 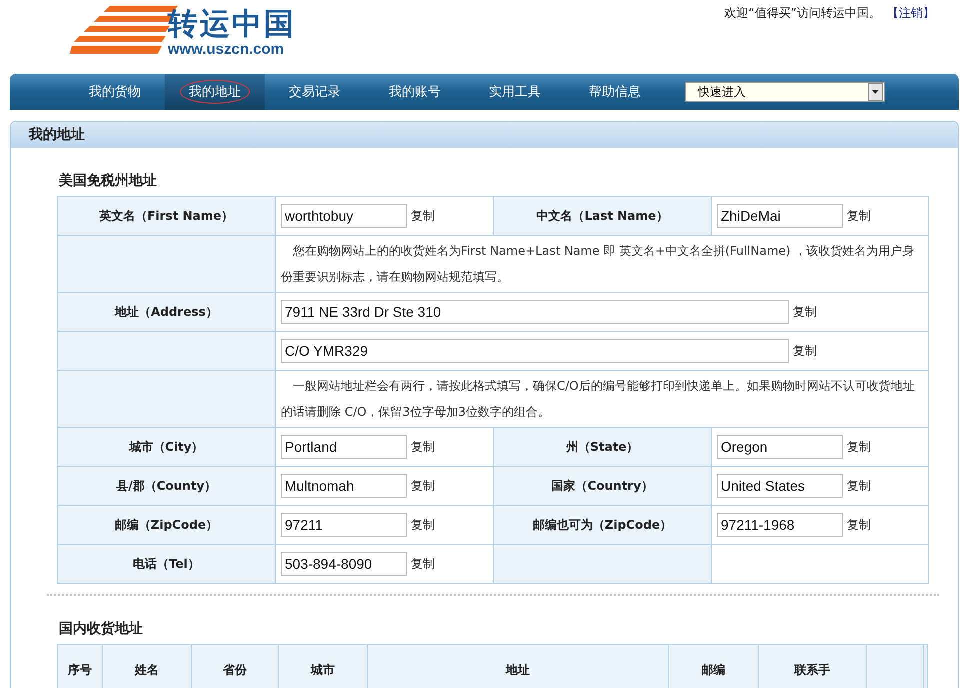 I want to click on nav-tab: 我的地址, so click(x=215, y=92).